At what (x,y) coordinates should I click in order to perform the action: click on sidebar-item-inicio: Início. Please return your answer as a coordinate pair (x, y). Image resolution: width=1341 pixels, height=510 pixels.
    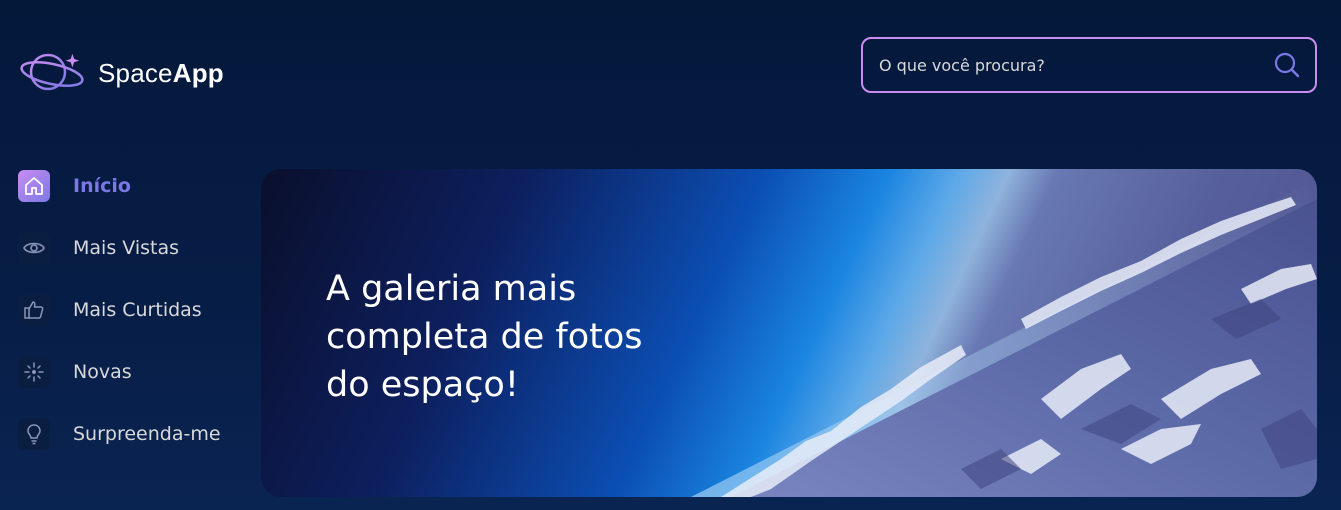
    Looking at the image, I should click on (128, 186).